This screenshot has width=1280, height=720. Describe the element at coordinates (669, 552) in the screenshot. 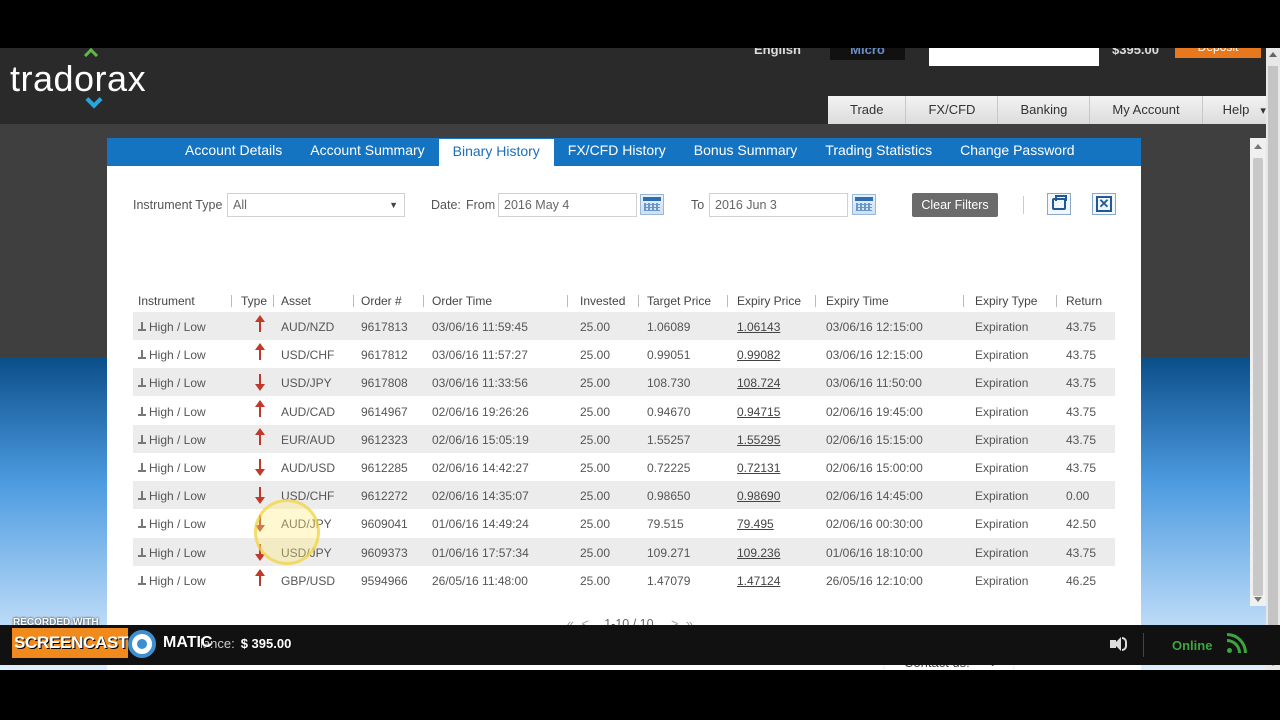

I see `cell-target-price: 109.271` at that location.